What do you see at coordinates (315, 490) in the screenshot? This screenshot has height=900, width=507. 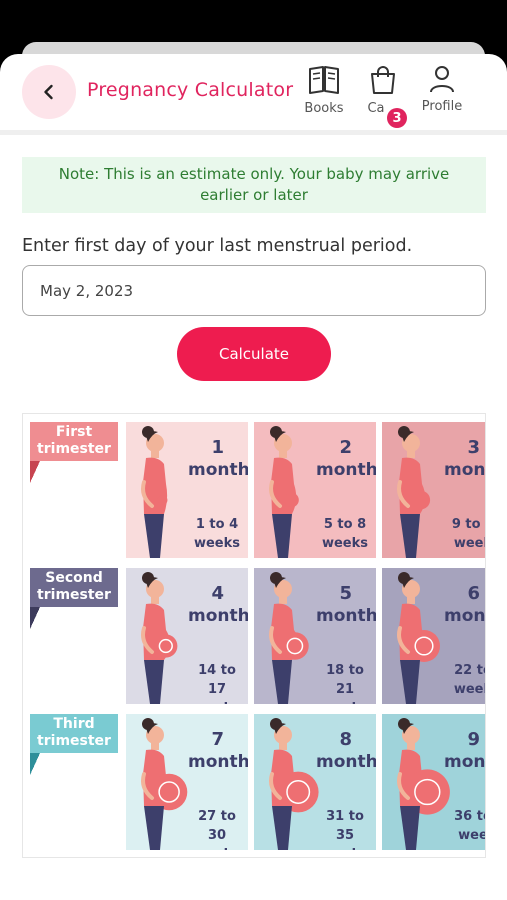 I see `month-card: 2months 5 to 8 weeks` at bounding box center [315, 490].